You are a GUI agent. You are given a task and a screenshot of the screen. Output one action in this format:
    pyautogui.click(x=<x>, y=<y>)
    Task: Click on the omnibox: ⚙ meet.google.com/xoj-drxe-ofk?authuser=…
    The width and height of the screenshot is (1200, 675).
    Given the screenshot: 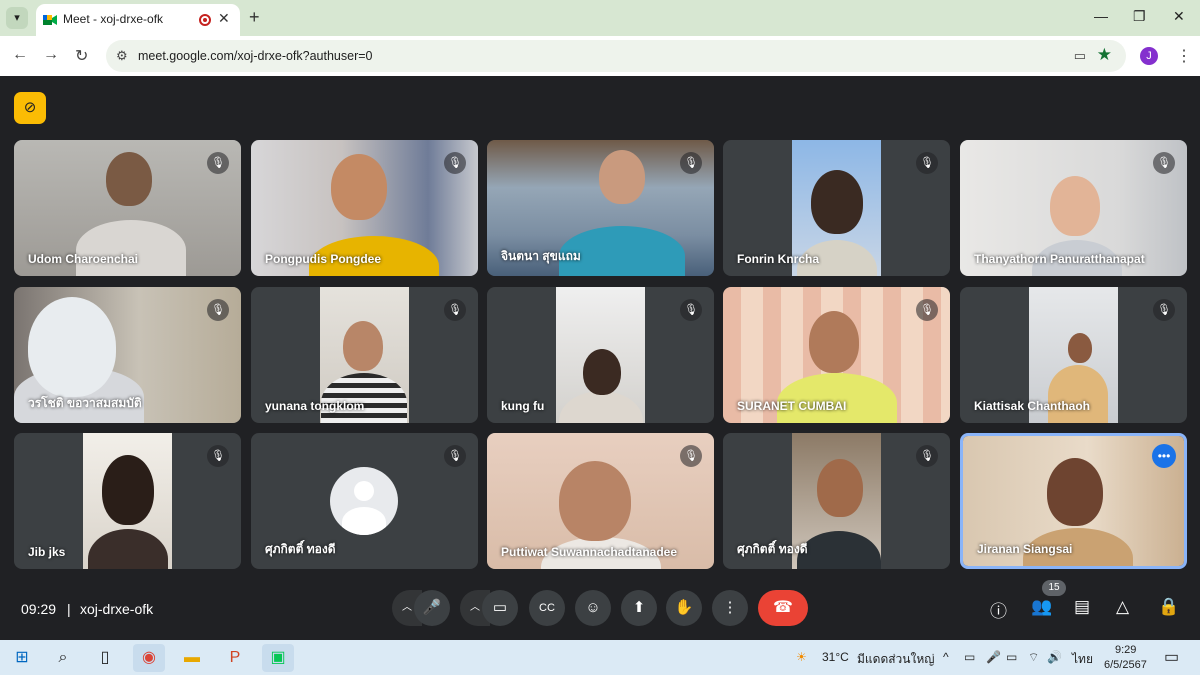 What is the action you would take?
    pyautogui.click(x=616, y=56)
    